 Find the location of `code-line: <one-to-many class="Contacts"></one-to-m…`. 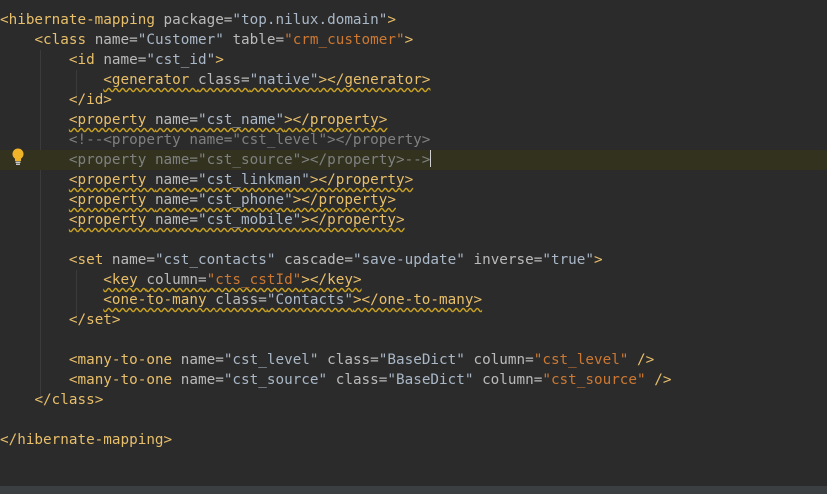

code-line: <one-to-many class="Contacts"></one-to-m… is located at coordinates (413, 300).